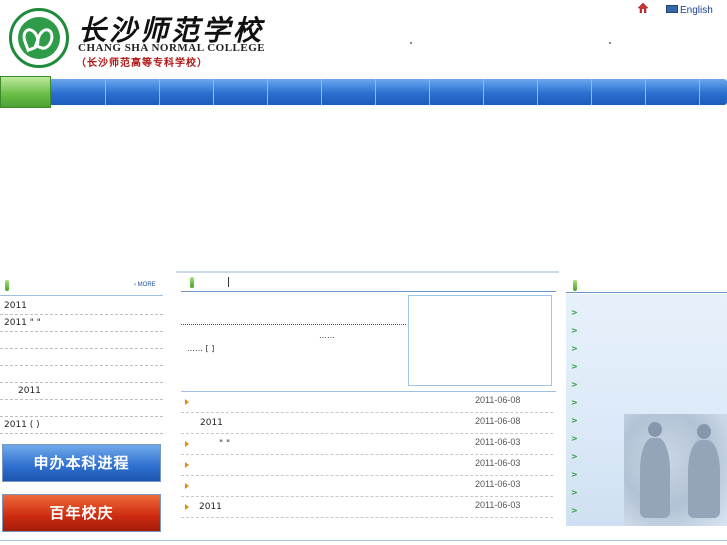 The image size is (727, 545). What do you see at coordinates (172, 48) in the screenshot?
I see `college-name-en: CHANG SHA NORMAL COLLEGE` at bounding box center [172, 48].